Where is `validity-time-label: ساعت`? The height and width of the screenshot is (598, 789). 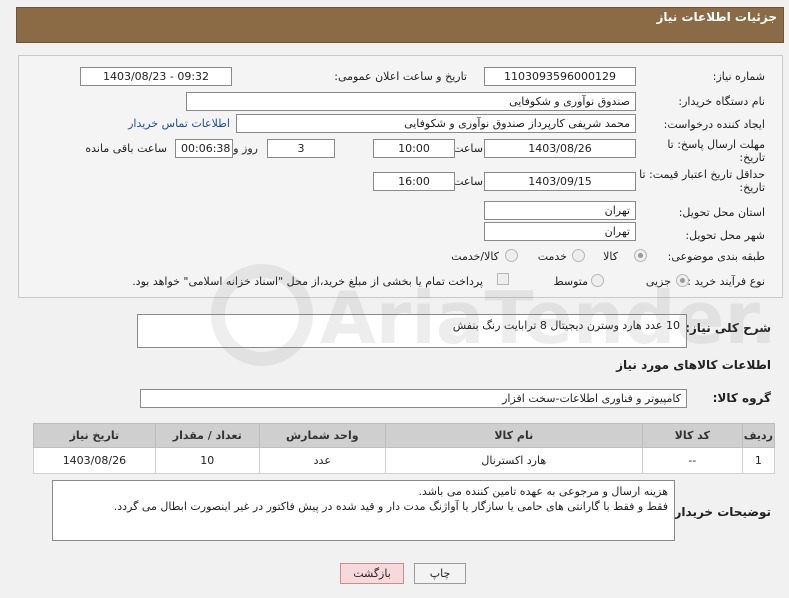
validity-time-label: ساعت is located at coordinates (468, 181).